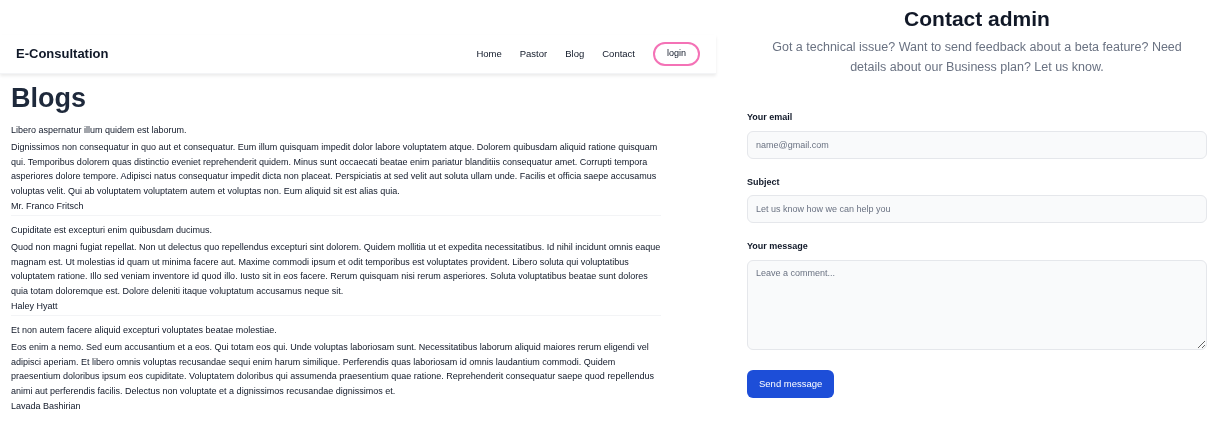 The image size is (1210, 425). What do you see at coordinates (46, 407) in the screenshot?
I see `post-author: Lavada Bashirian` at bounding box center [46, 407].